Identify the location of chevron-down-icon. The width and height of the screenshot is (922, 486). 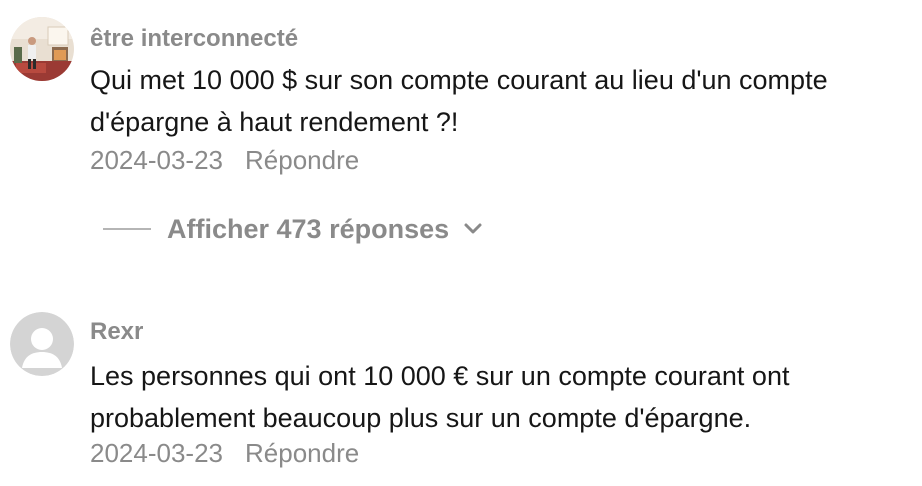
(473, 229).